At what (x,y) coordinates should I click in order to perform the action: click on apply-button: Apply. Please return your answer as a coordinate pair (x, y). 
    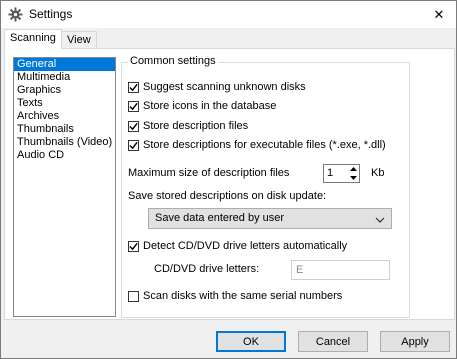
    Looking at the image, I should click on (415, 341).